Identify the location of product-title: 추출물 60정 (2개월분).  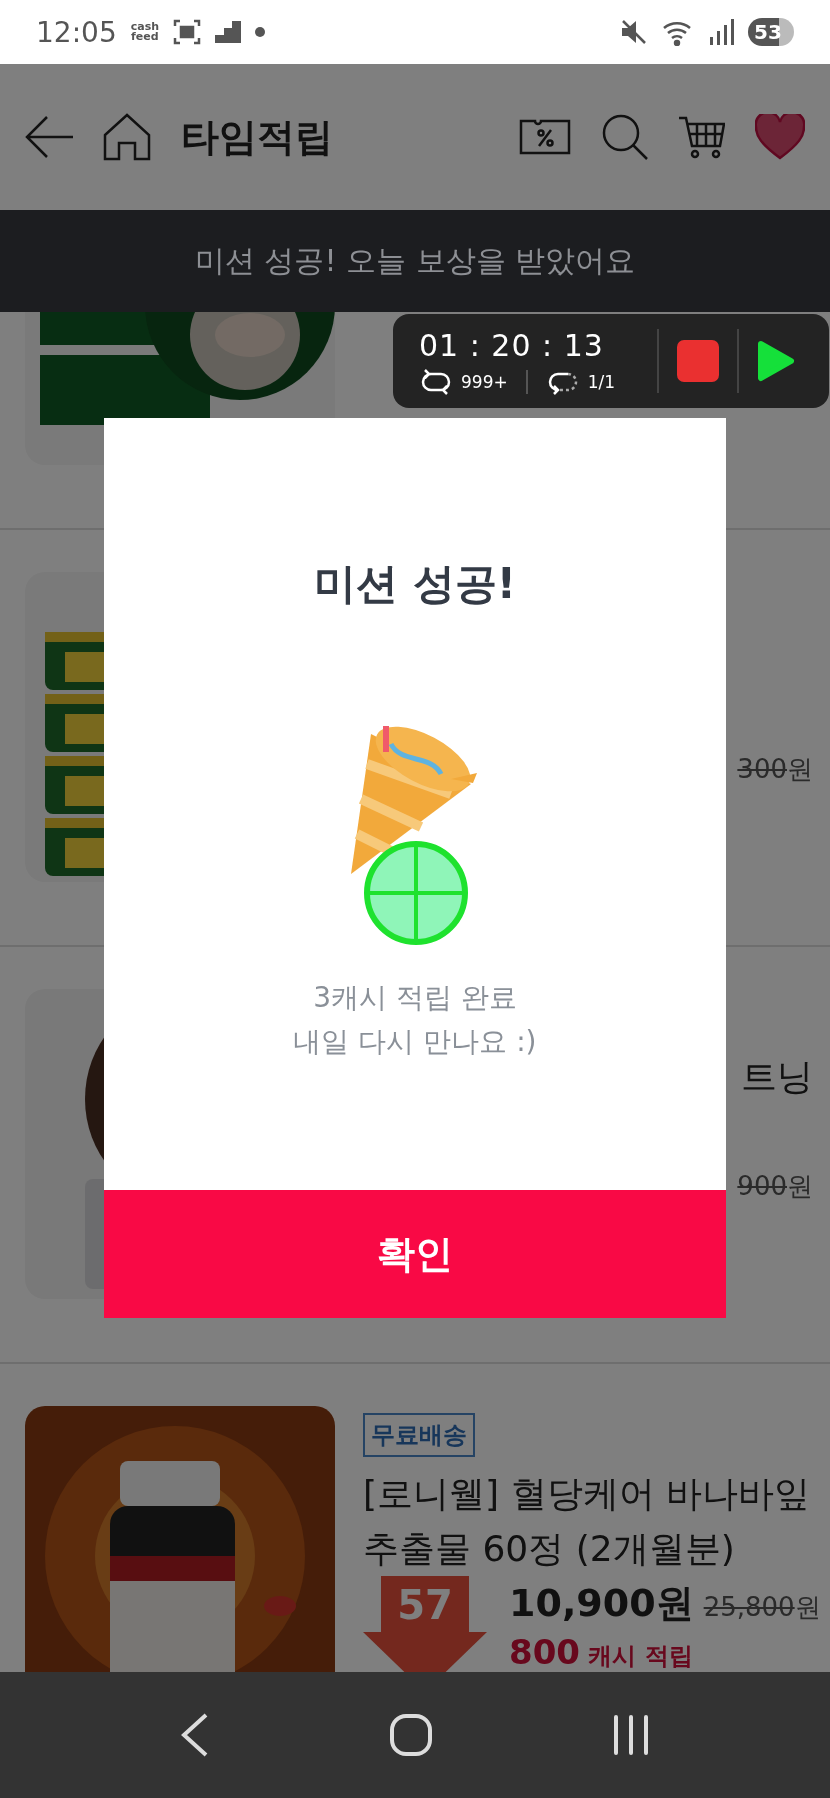
(549, 1549).